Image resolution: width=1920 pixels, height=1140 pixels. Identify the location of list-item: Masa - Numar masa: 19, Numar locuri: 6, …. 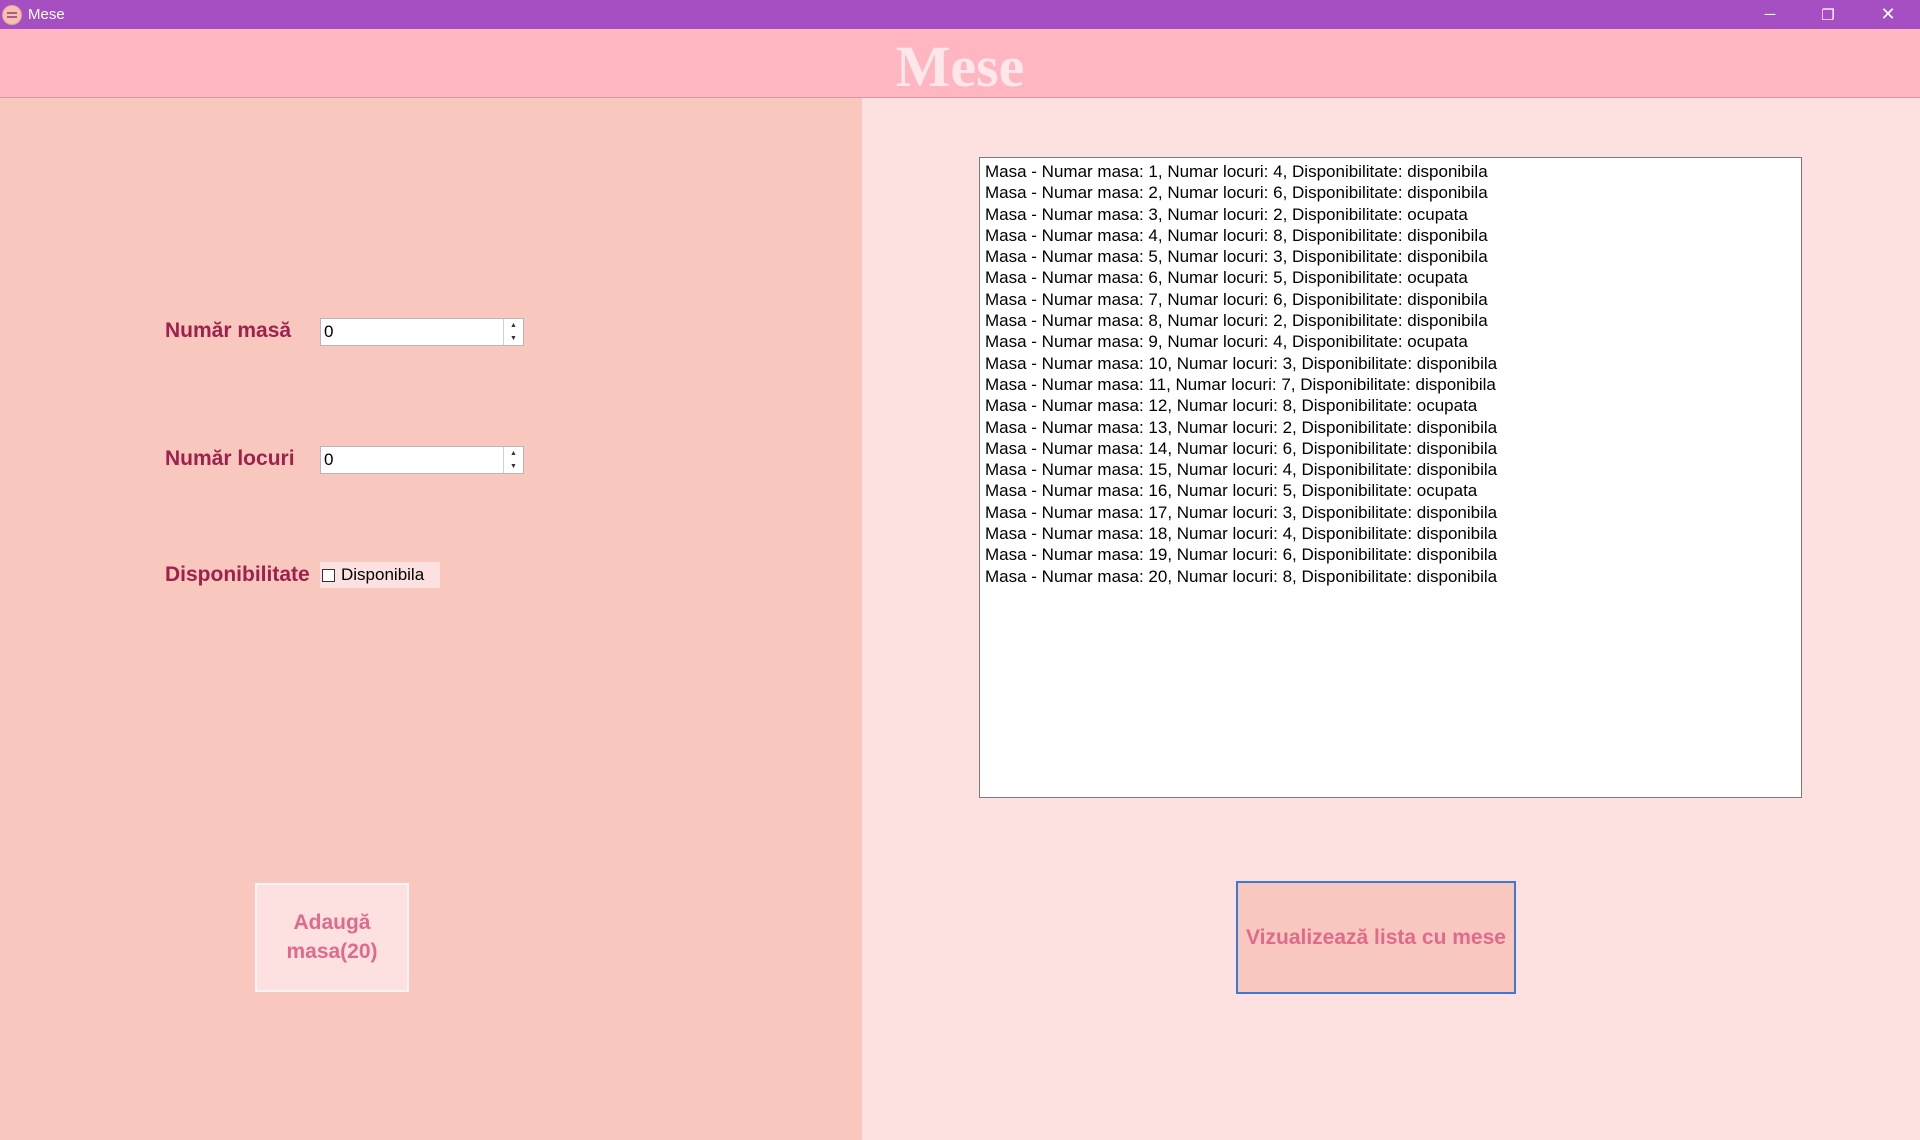
(1393, 554).